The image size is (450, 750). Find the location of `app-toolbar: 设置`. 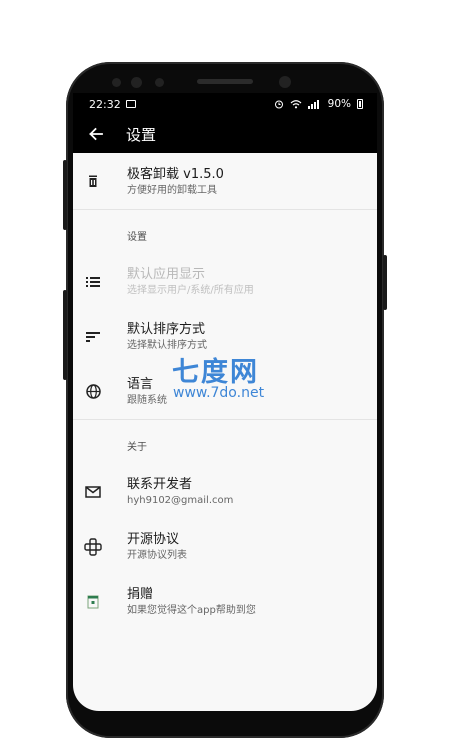

app-toolbar: 设置 is located at coordinates (225, 134).